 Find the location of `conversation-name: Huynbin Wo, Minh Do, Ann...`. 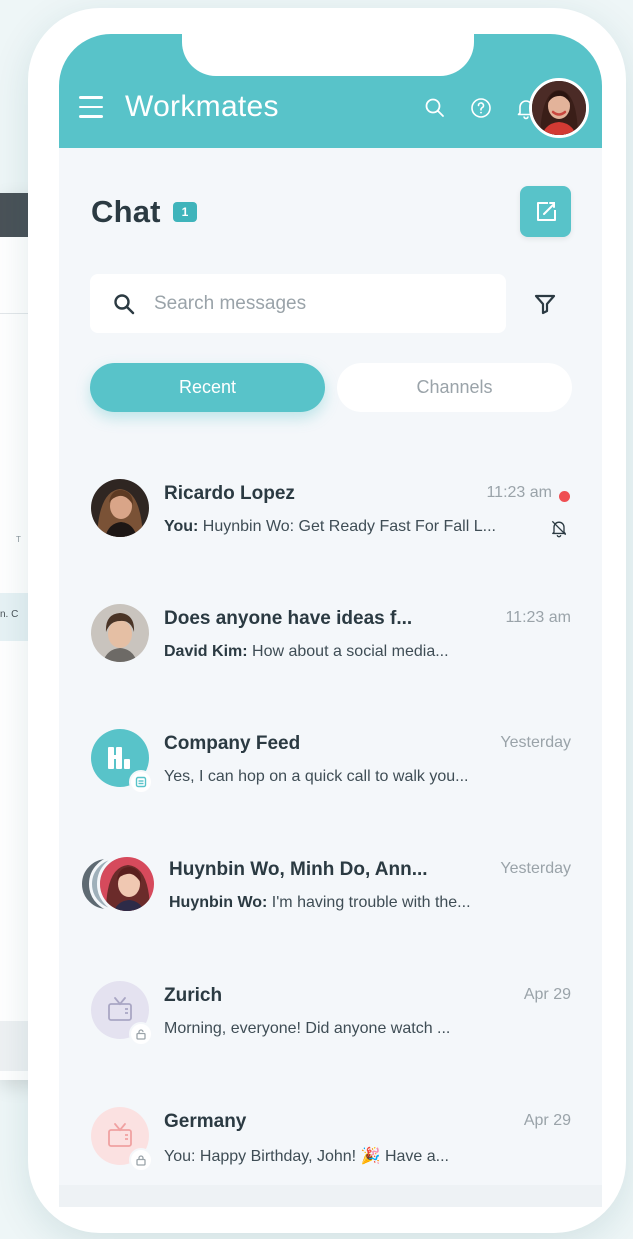

conversation-name: Huynbin Wo, Minh Do, Ann... is located at coordinates (298, 869).